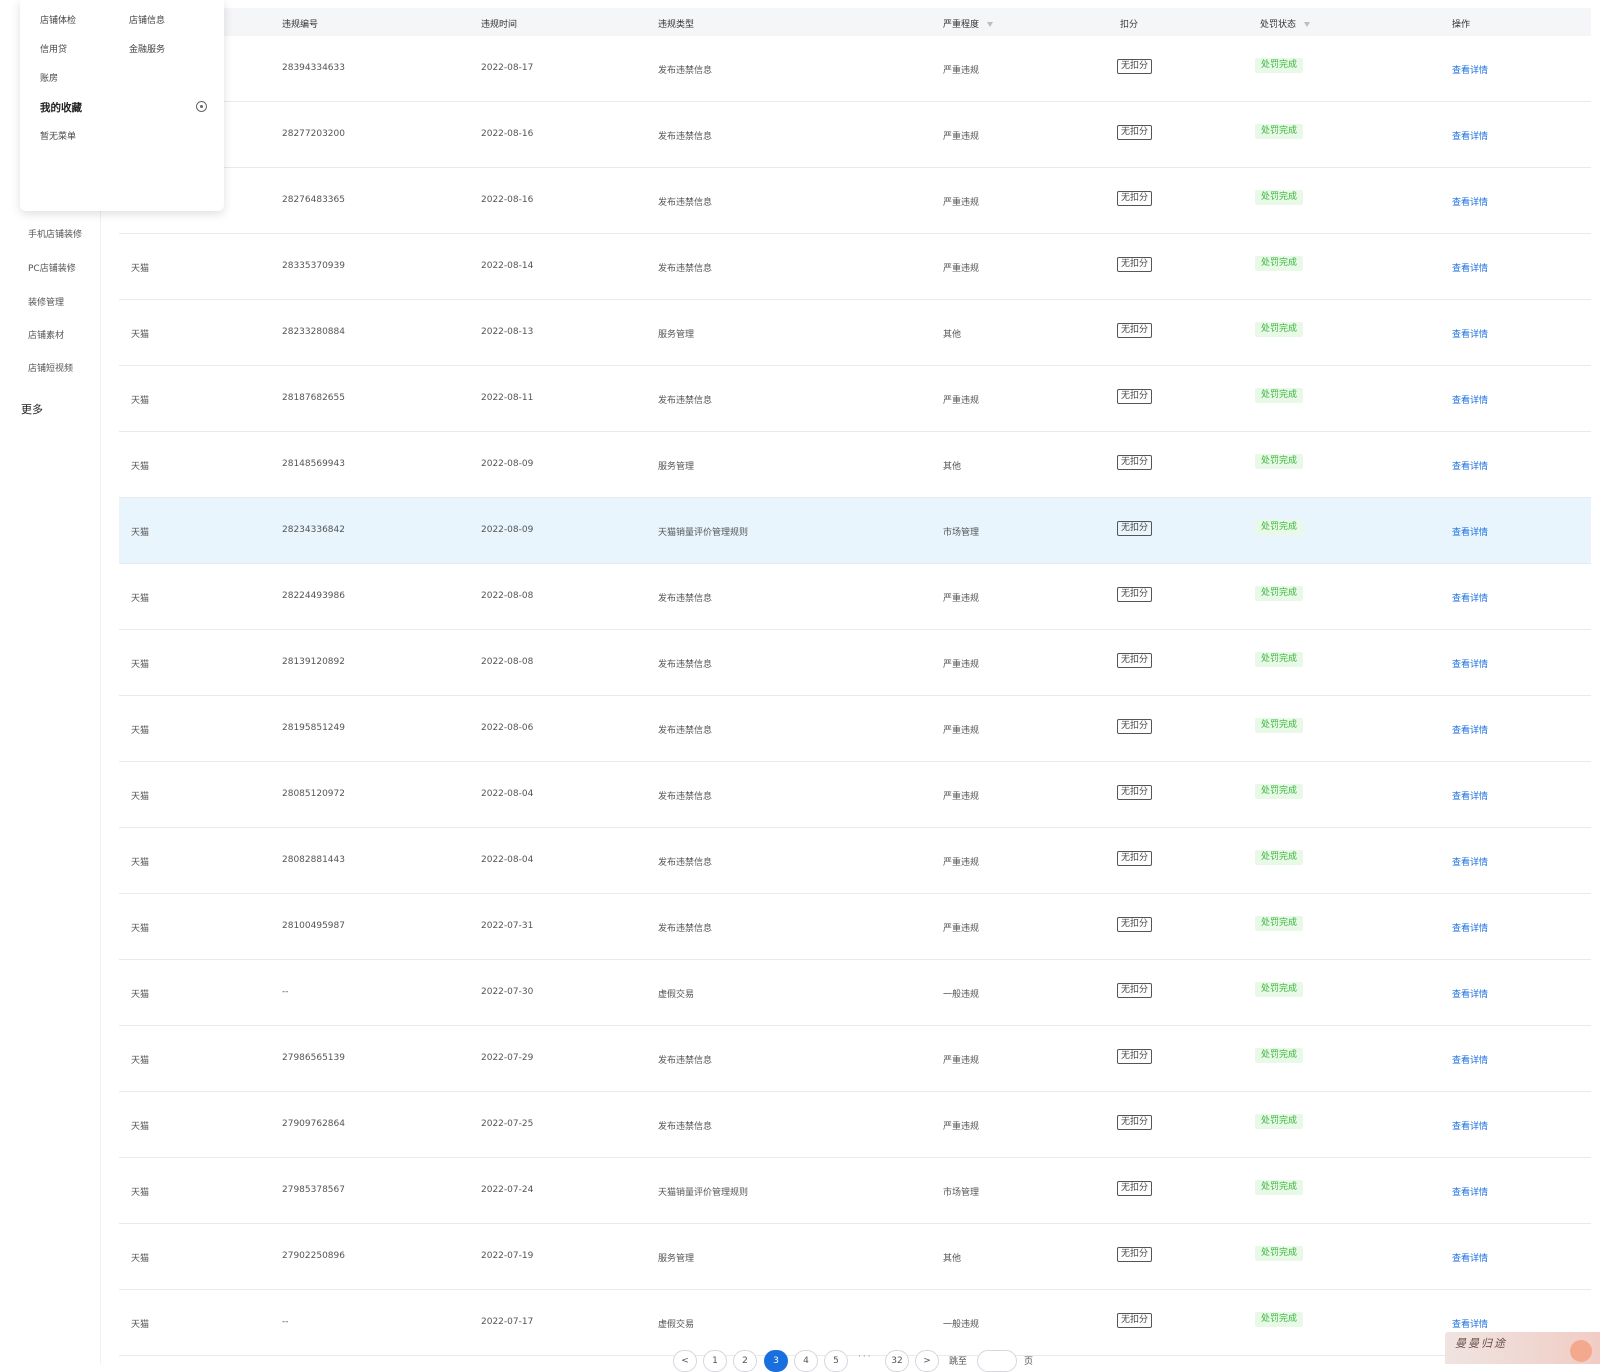  I want to click on cell-violation-time: 2022-07-30, so click(507, 992).